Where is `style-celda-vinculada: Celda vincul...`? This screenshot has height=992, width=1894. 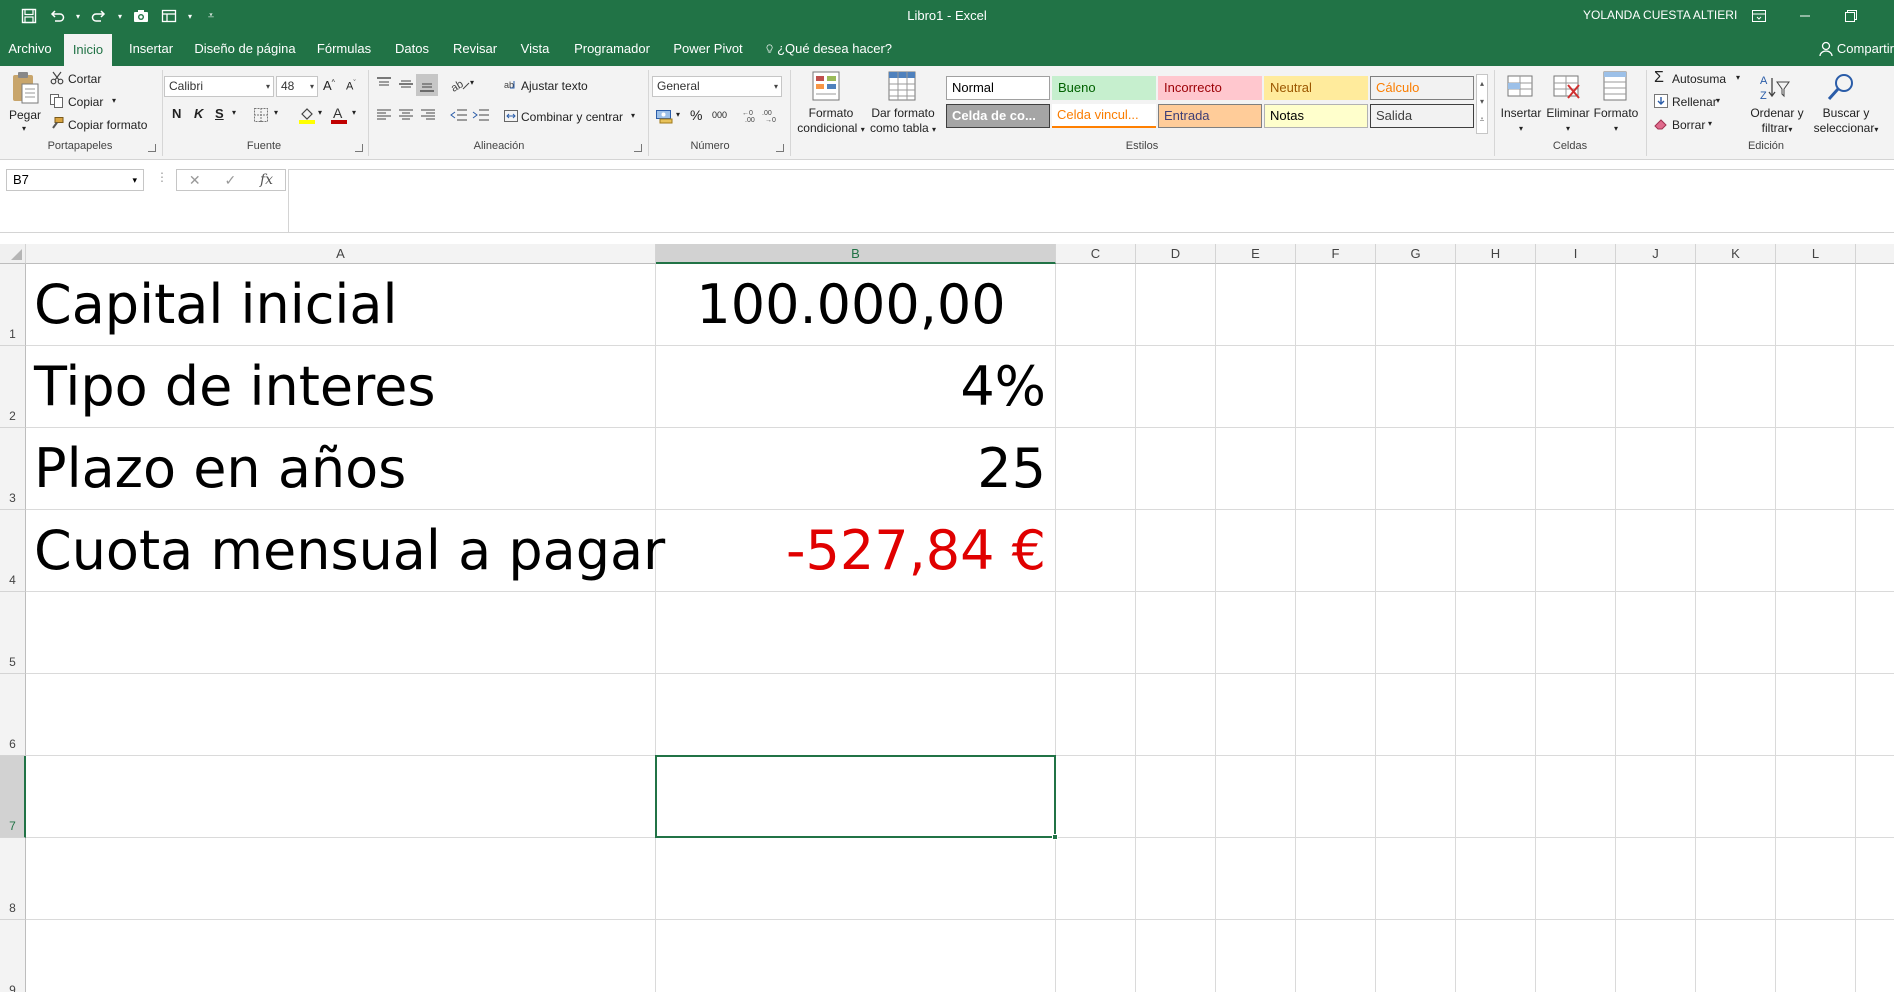
style-celda-vinculada: Celda vincul... is located at coordinates (1104, 116).